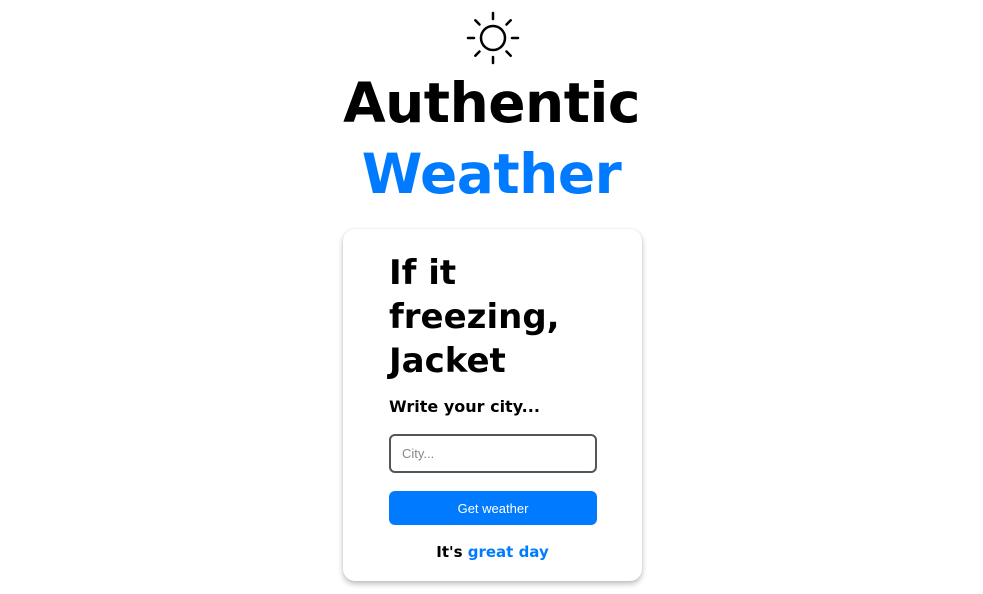  I want to click on app-title-line2: Weather, so click(491, 174).